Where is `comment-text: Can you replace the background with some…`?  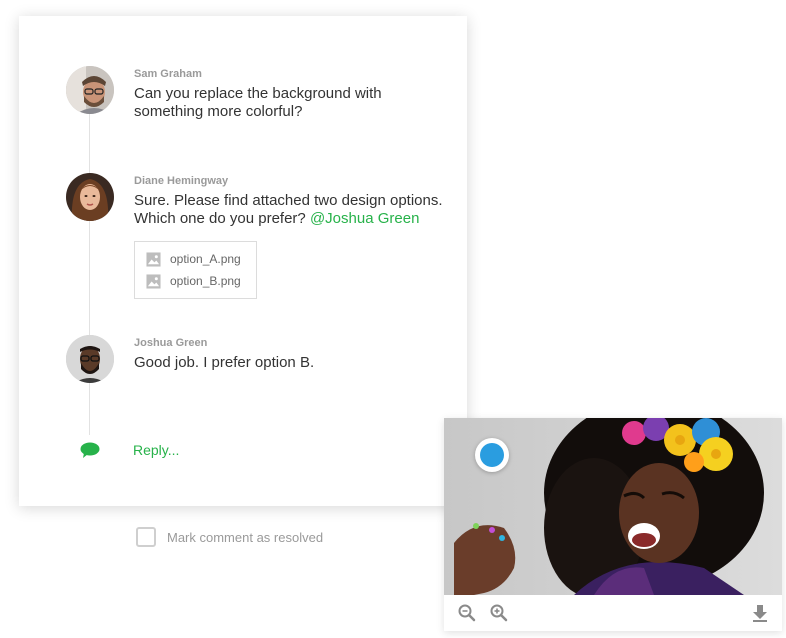 comment-text: Can you replace the background with some… is located at coordinates (289, 103).